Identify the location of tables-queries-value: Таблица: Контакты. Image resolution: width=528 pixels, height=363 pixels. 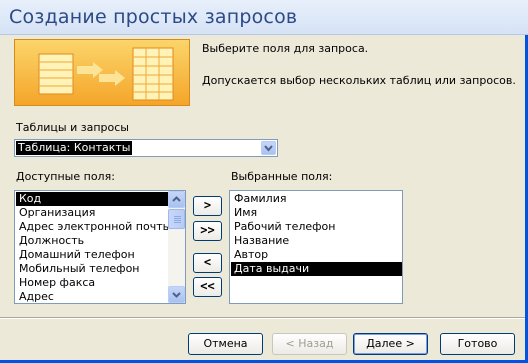
(74, 148).